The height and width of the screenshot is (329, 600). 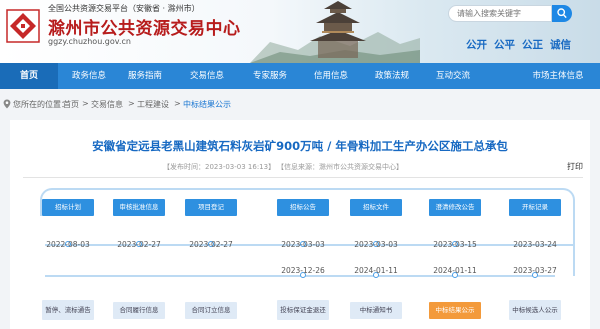 What do you see at coordinates (535, 244) in the screenshot?
I see `step-date: 2023-03-24` at bounding box center [535, 244].